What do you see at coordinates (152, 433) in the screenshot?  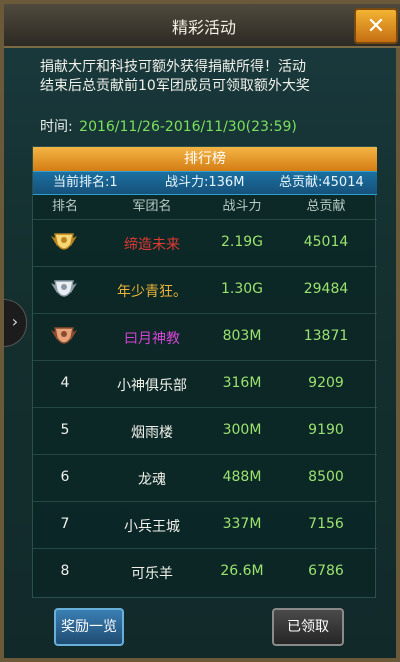 I see `row-legion-name: 烟雨楼` at bounding box center [152, 433].